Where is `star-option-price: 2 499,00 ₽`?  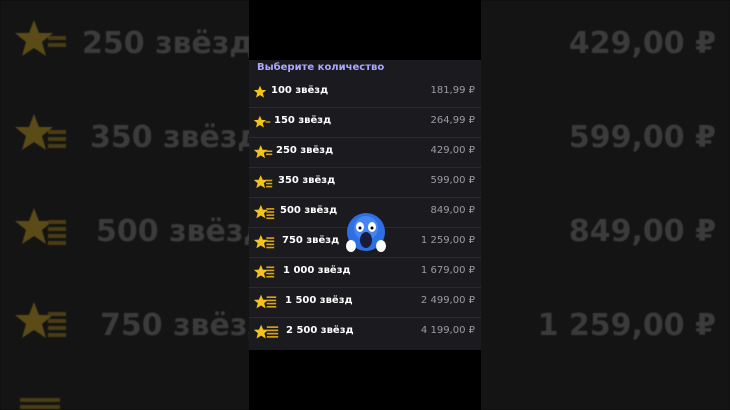 star-option-price: 2 499,00 ₽ is located at coordinates (447, 300).